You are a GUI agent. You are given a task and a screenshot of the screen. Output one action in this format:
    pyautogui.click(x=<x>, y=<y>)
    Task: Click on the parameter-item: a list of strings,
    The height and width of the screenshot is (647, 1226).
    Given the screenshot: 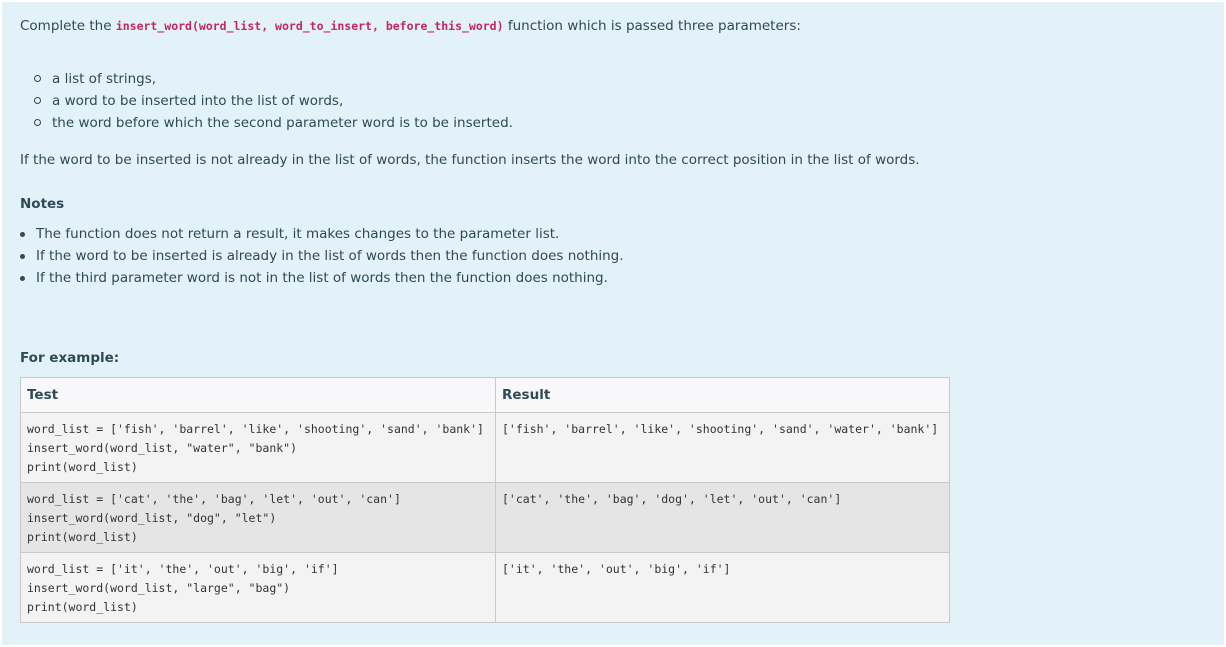 What is the action you would take?
    pyautogui.click(x=272, y=79)
    